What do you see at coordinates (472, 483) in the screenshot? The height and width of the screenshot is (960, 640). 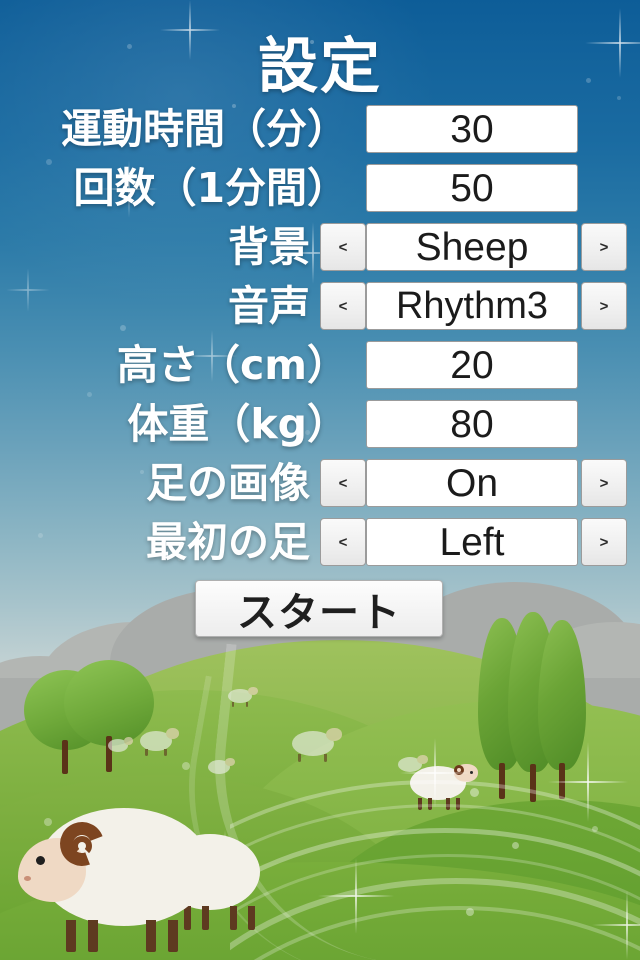 I see `input-foot-image: On` at bounding box center [472, 483].